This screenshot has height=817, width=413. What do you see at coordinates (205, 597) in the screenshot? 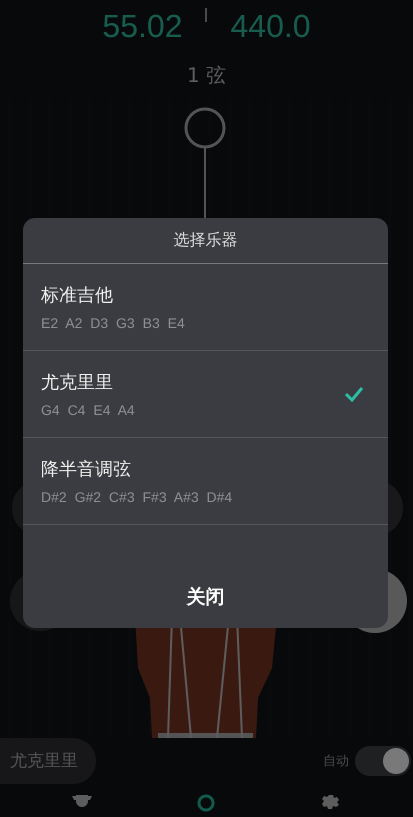
I see `close-button: 关闭` at bounding box center [205, 597].